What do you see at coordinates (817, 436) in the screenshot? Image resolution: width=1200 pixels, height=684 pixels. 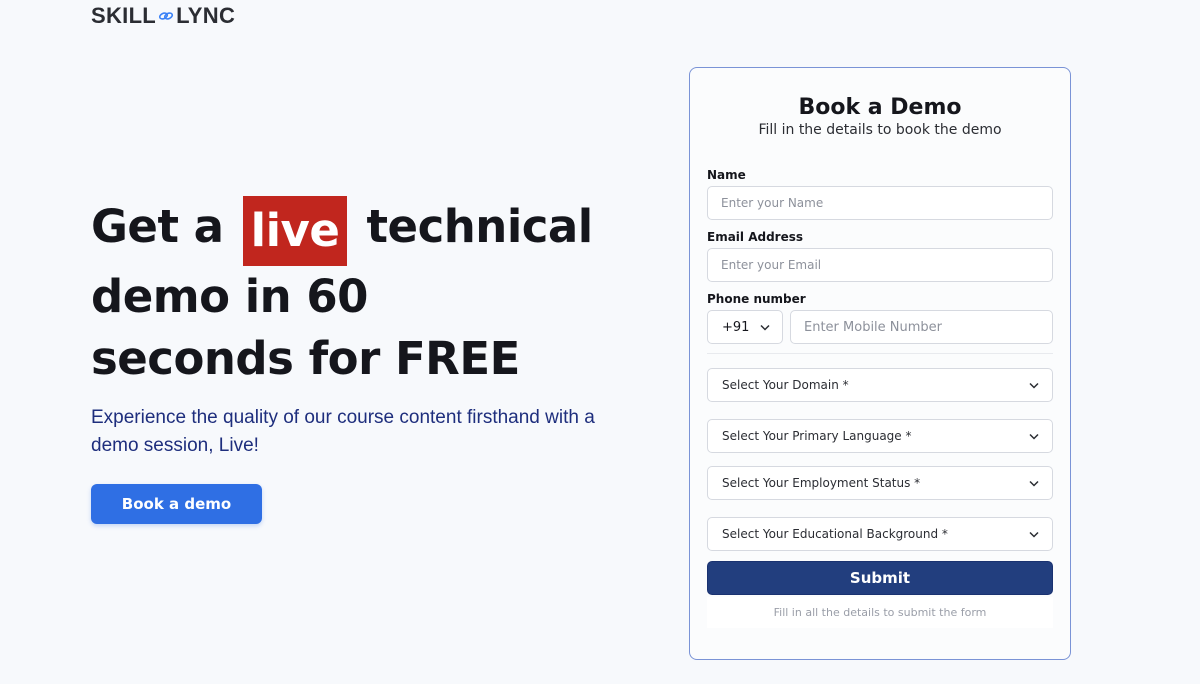 I see `primary-language-select-label: Select Your Primary Language *` at bounding box center [817, 436].